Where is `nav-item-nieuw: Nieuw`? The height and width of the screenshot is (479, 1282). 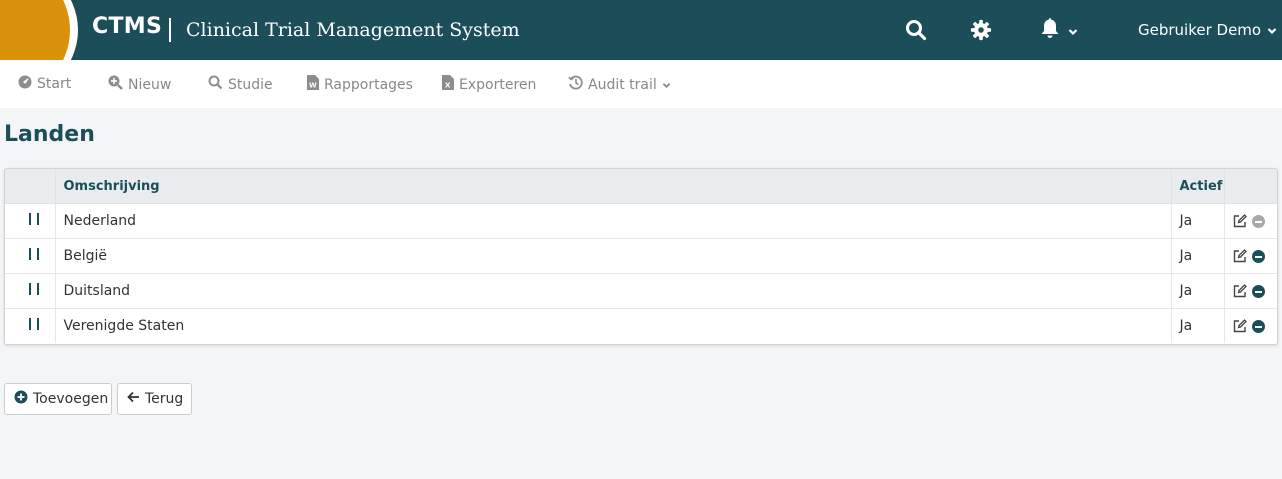 nav-item-nieuw: Nieuw is located at coordinates (139, 84).